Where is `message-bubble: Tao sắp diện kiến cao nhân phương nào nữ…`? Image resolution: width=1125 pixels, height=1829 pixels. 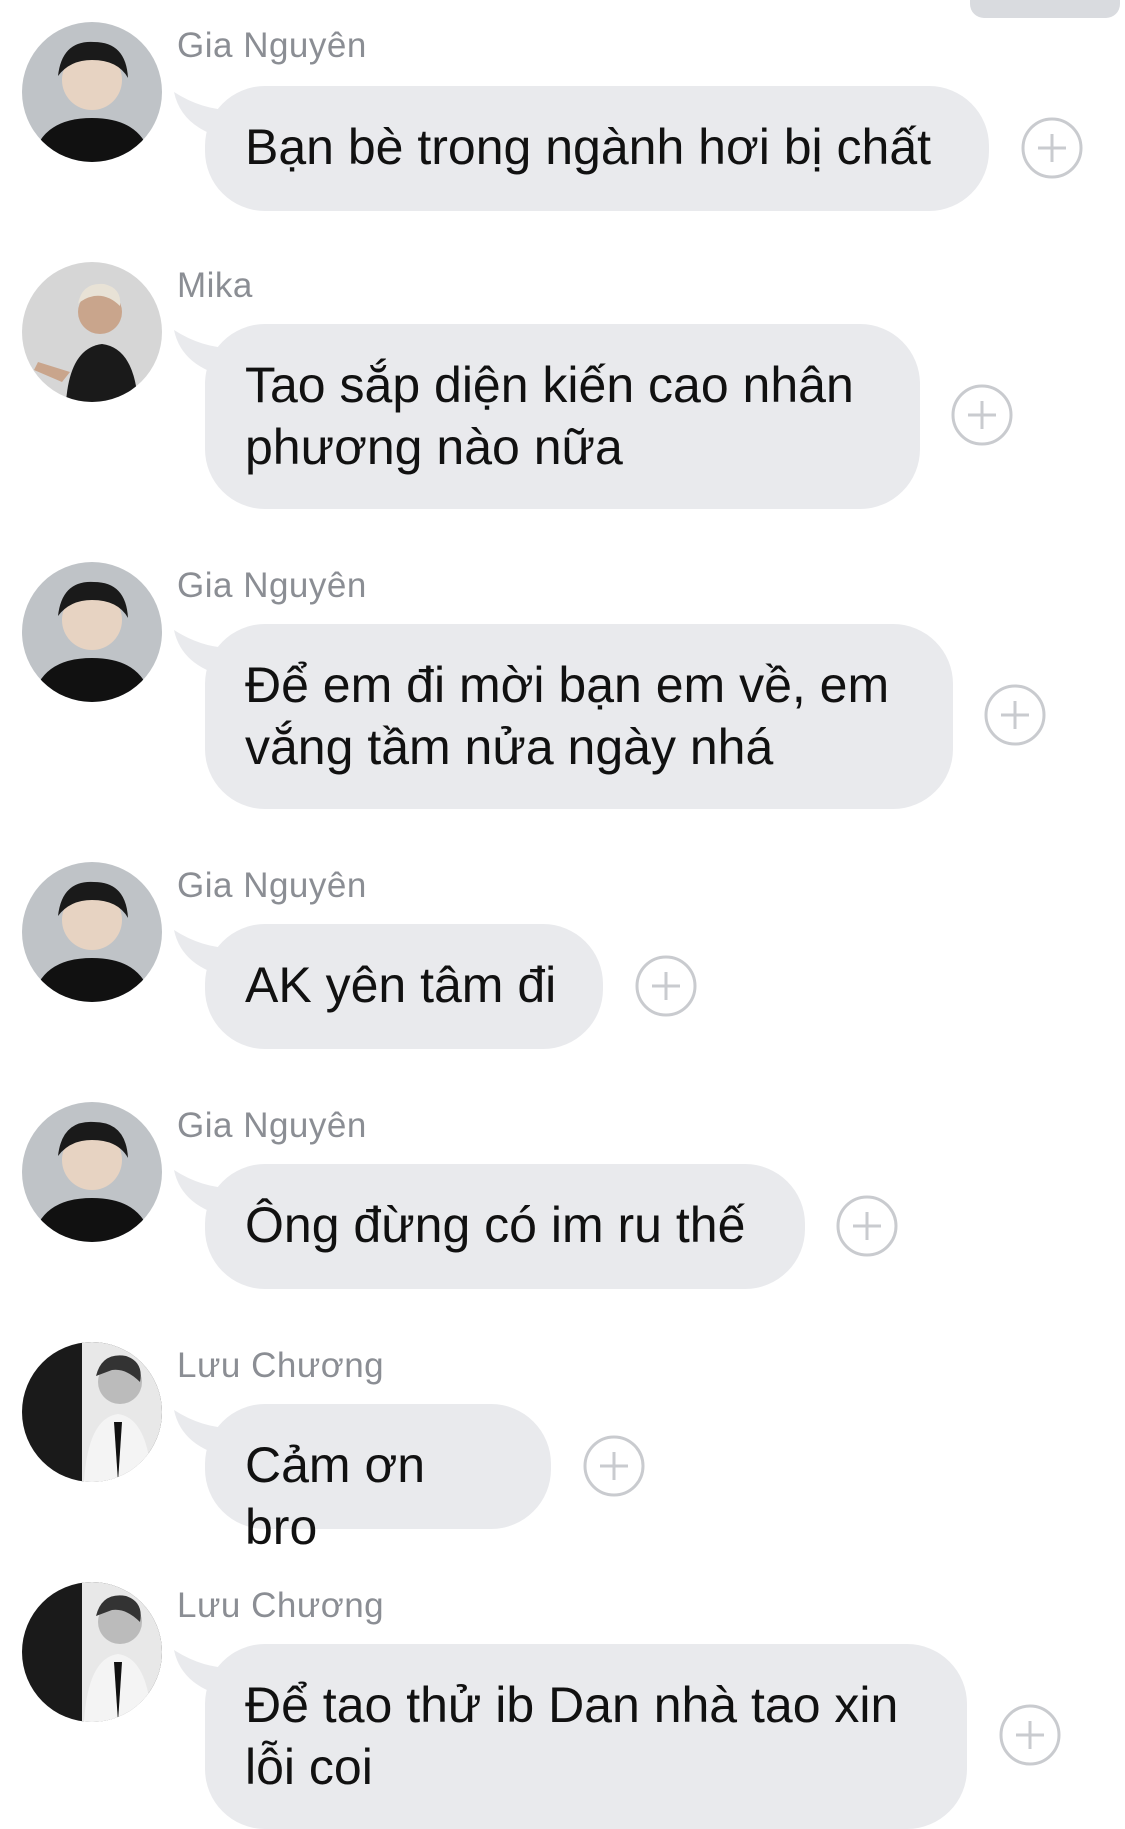
message-bubble: Tao sắp diện kiến cao nhân phương nào nữ… is located at coordinates (562, 416).